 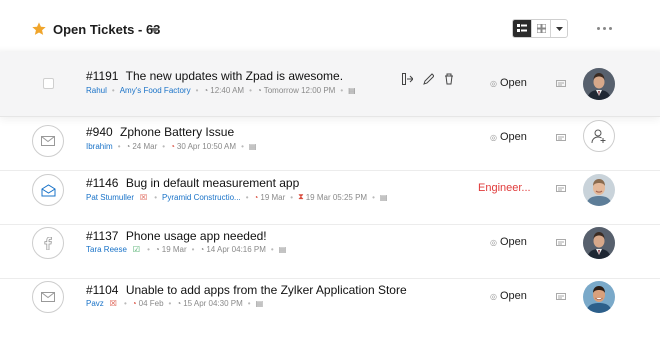 I want to click on ticket-id: #1191, so click(x=102, y=76).